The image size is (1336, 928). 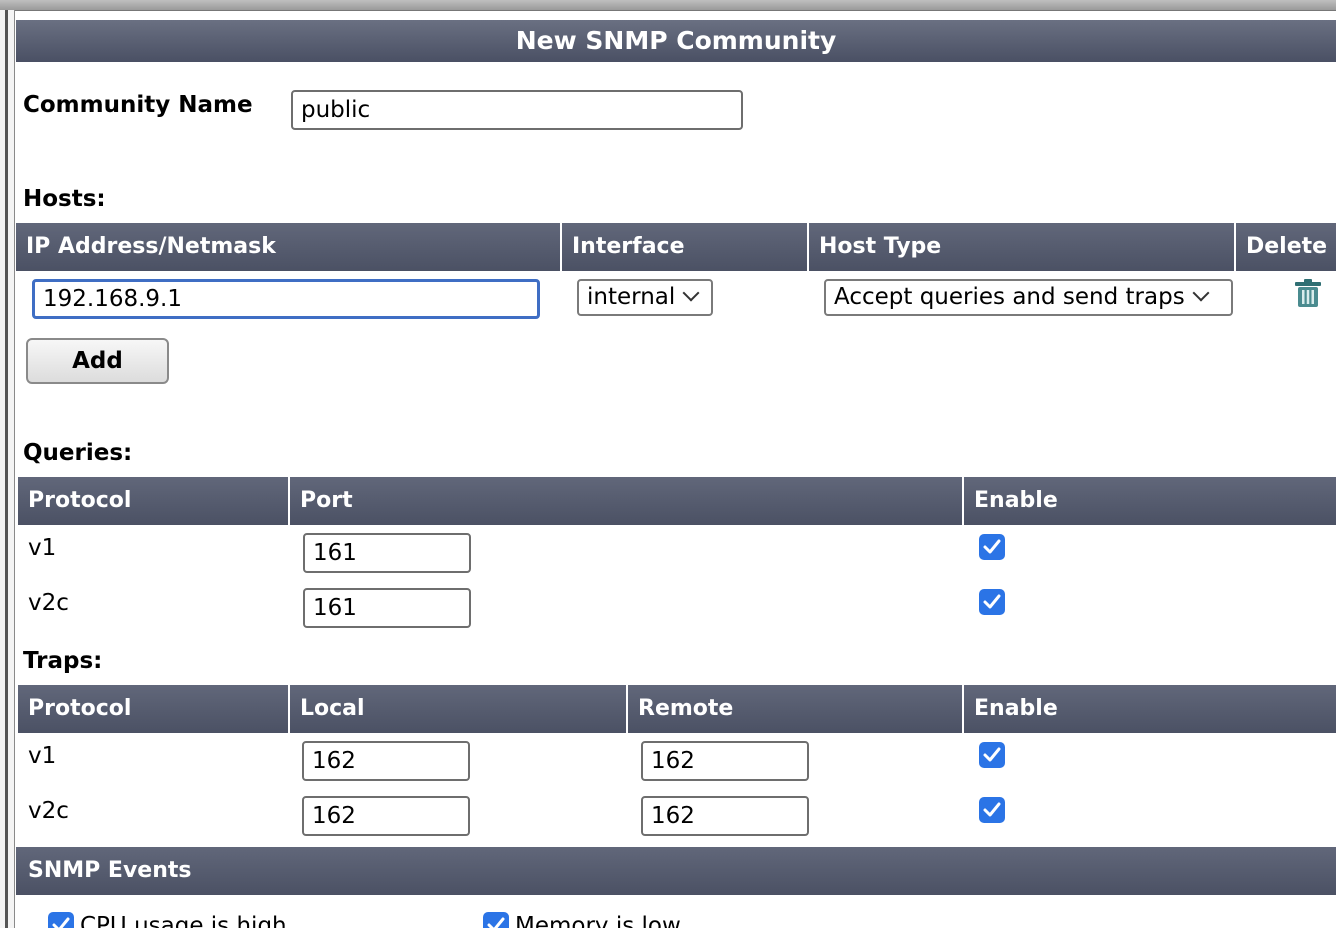 What do you see at coordinates (387, 608) in the screenshot?
I see `query-port-v2c-input: 161` at bounding box center [387, 608].